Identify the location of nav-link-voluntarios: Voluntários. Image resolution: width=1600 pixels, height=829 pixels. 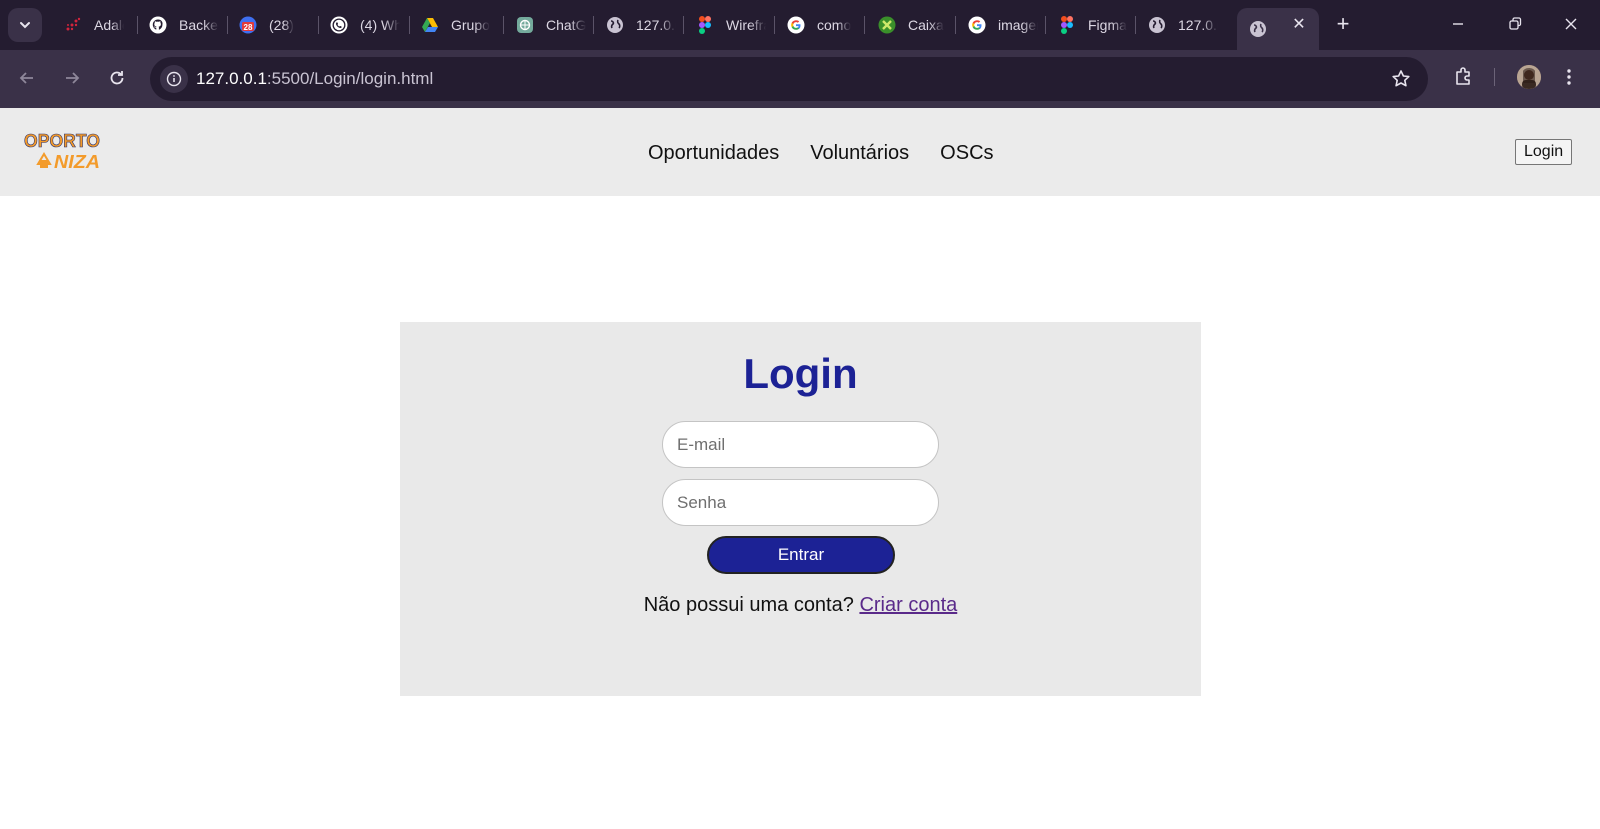
(859, 153).